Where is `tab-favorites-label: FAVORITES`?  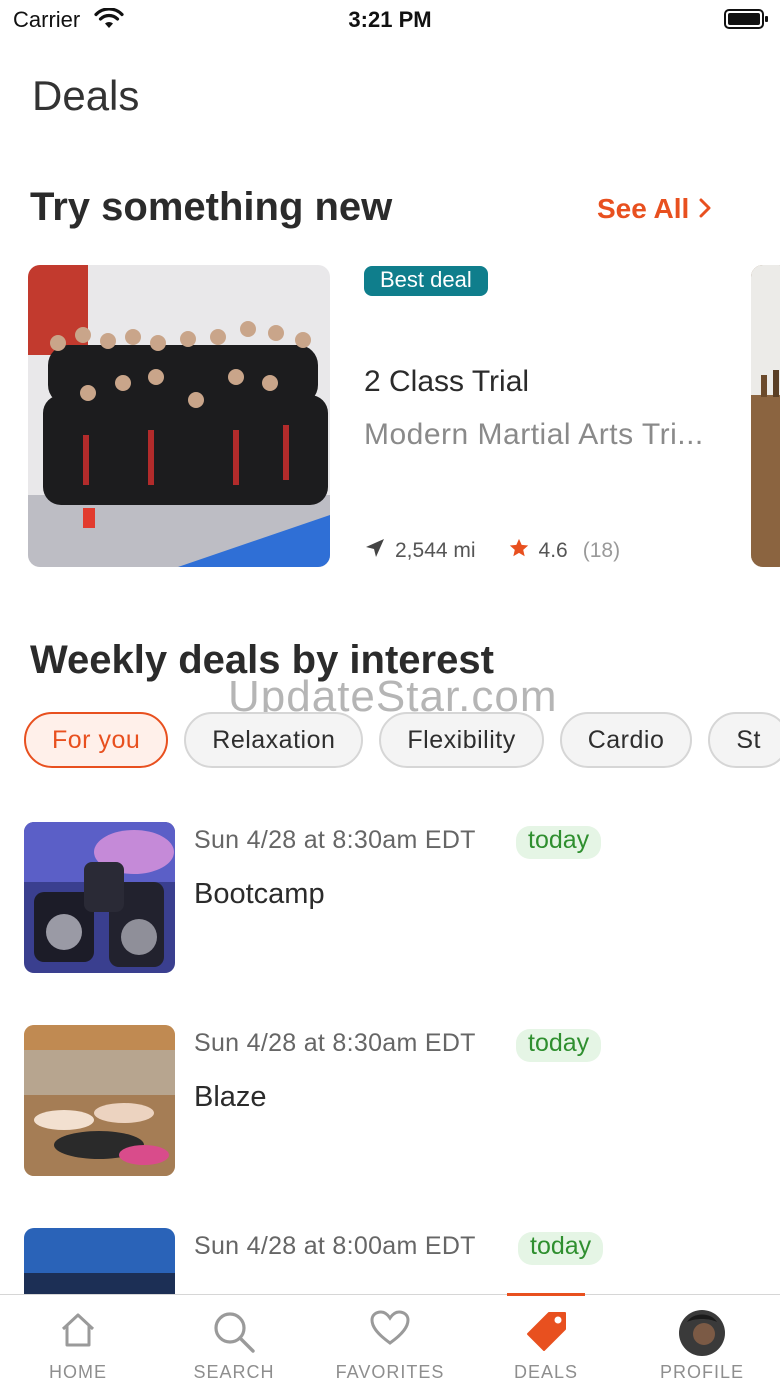
tab-favorites-label: FAVORITES is located at coordinates (390, 1372).